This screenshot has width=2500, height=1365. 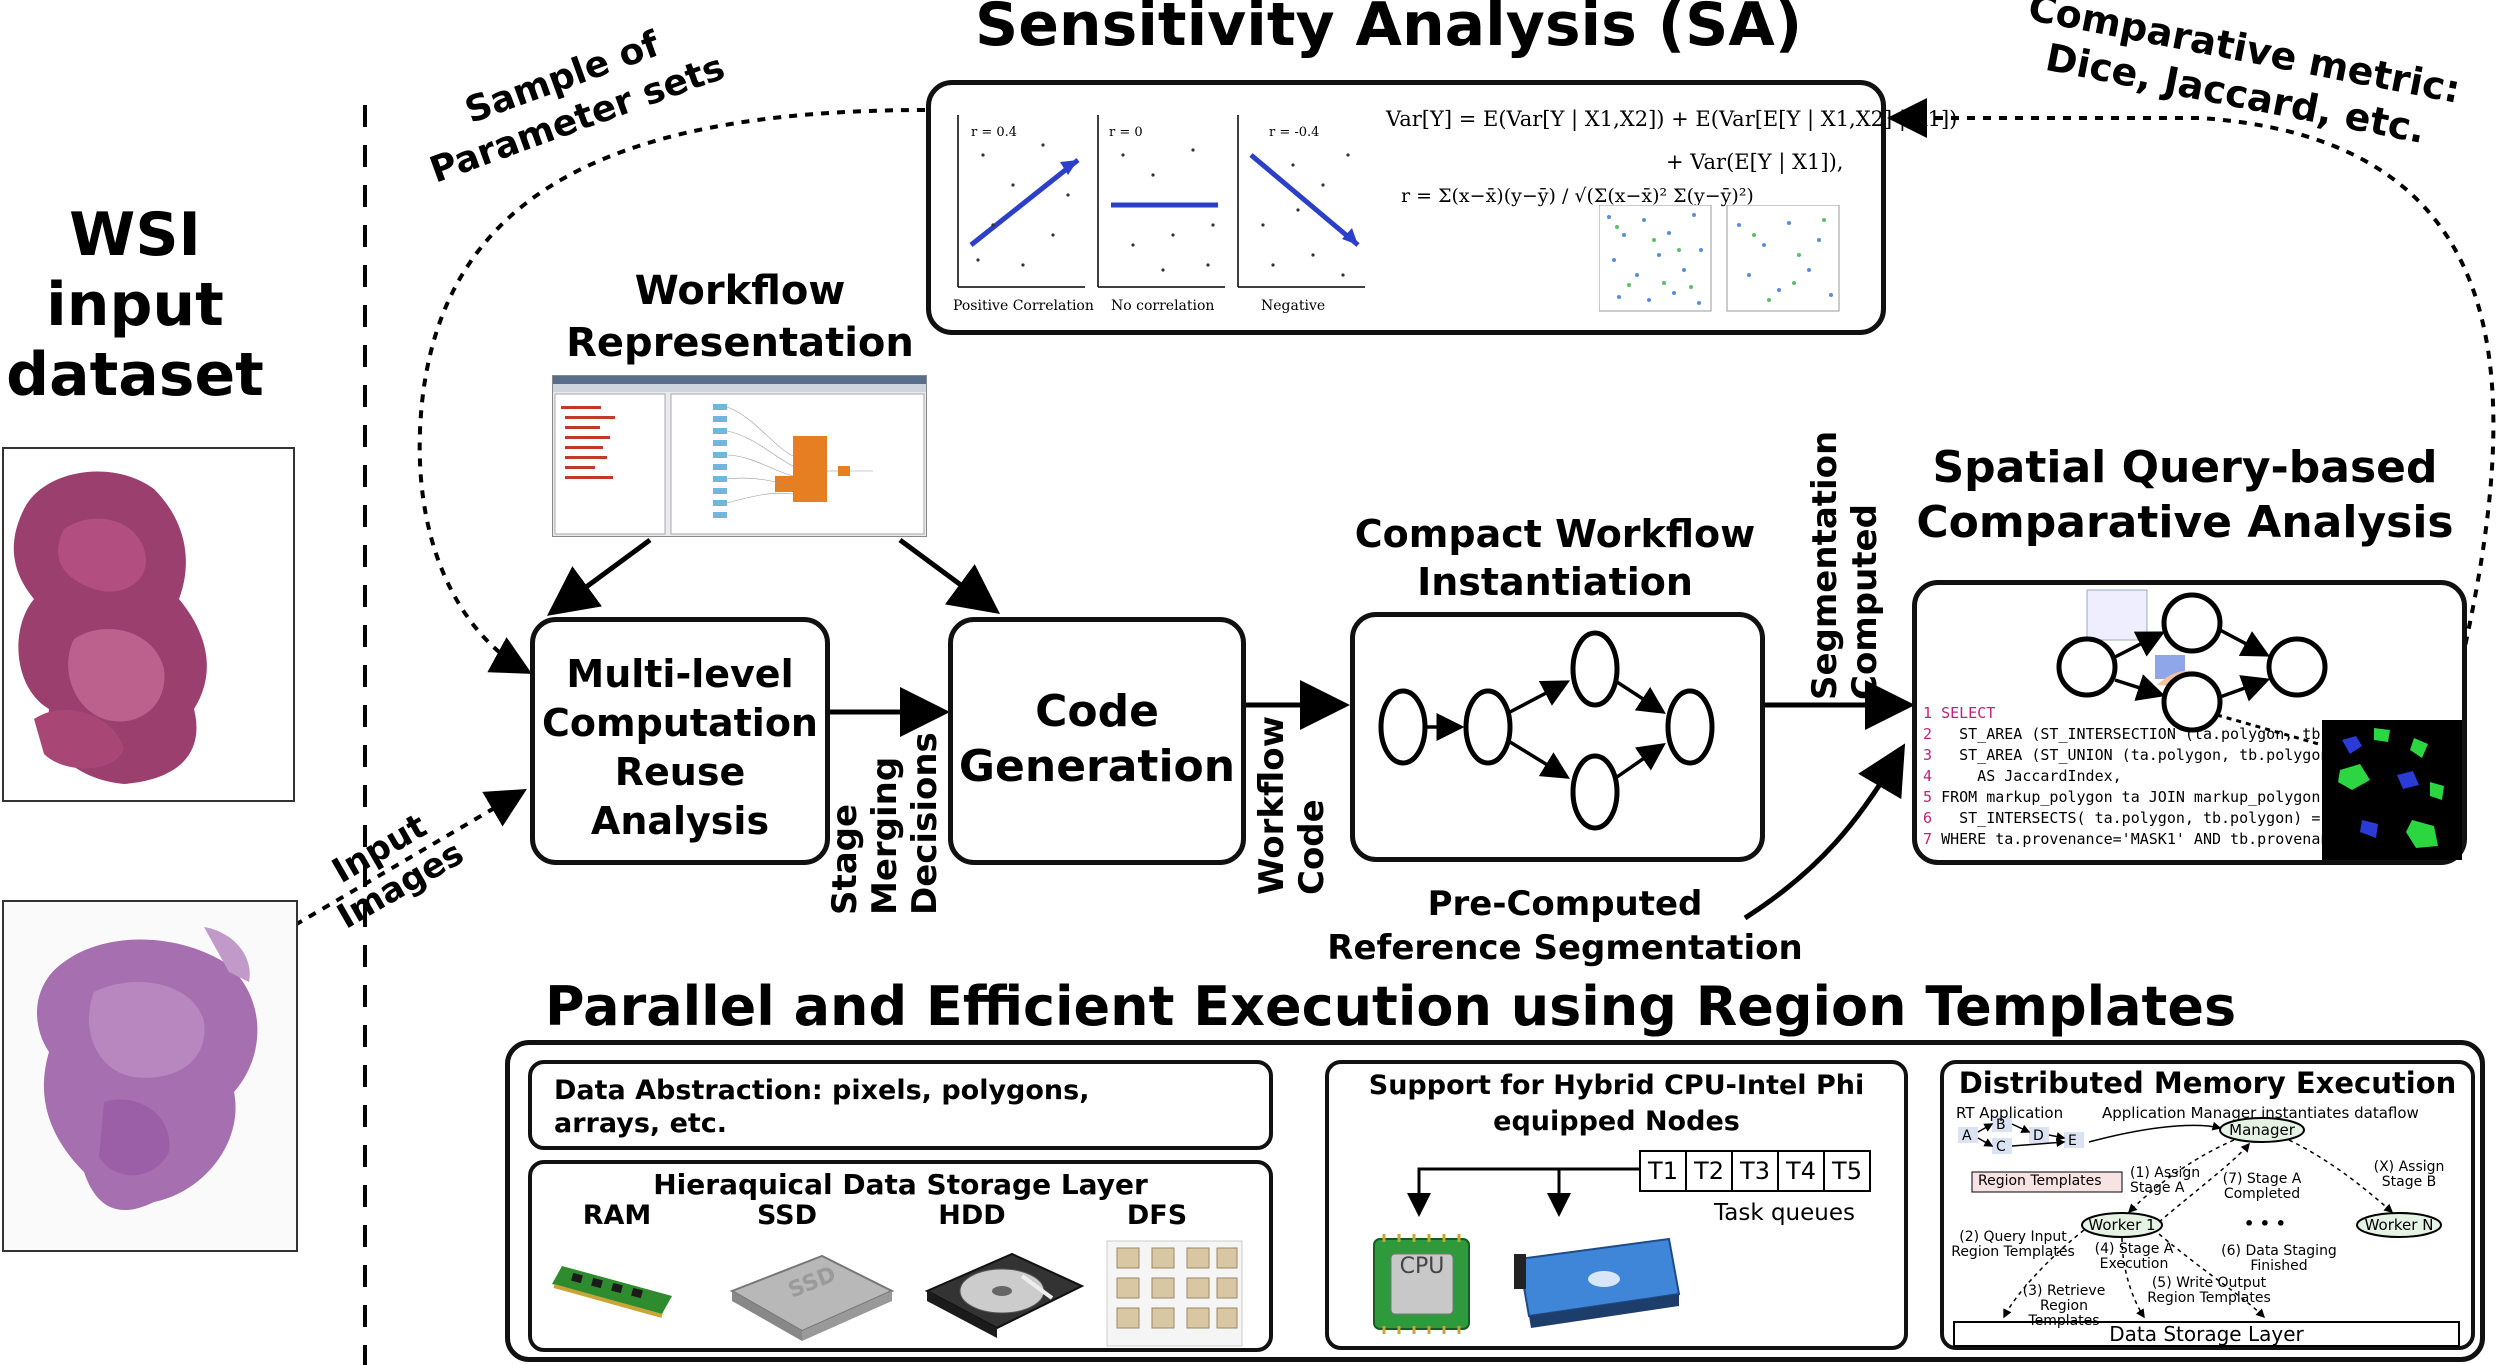 What do you see at coordinates (2064, 1291) in the screenshot?
I see `retrieve-line: (3) Retrieve` at bounding box center [2064, 1291].